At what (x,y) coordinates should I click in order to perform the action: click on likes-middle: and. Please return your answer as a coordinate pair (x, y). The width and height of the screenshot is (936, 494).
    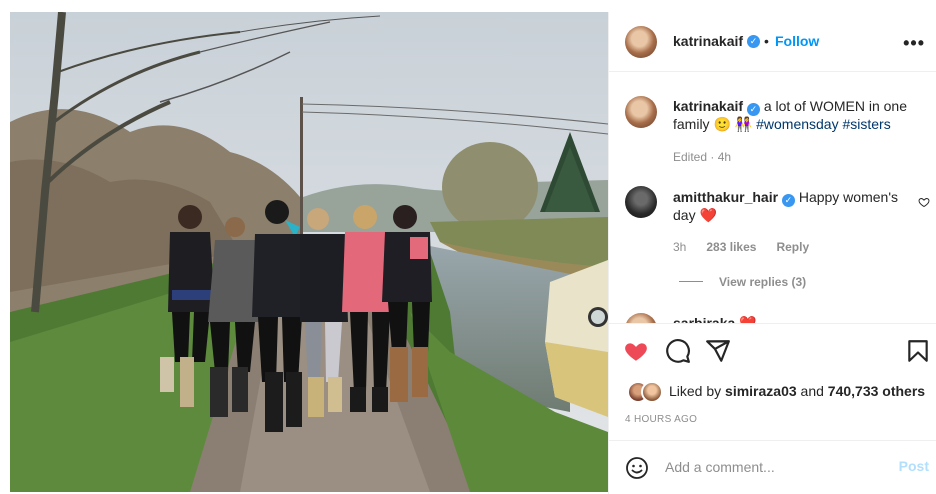
    Looking at the image, I should click on (812, 391).